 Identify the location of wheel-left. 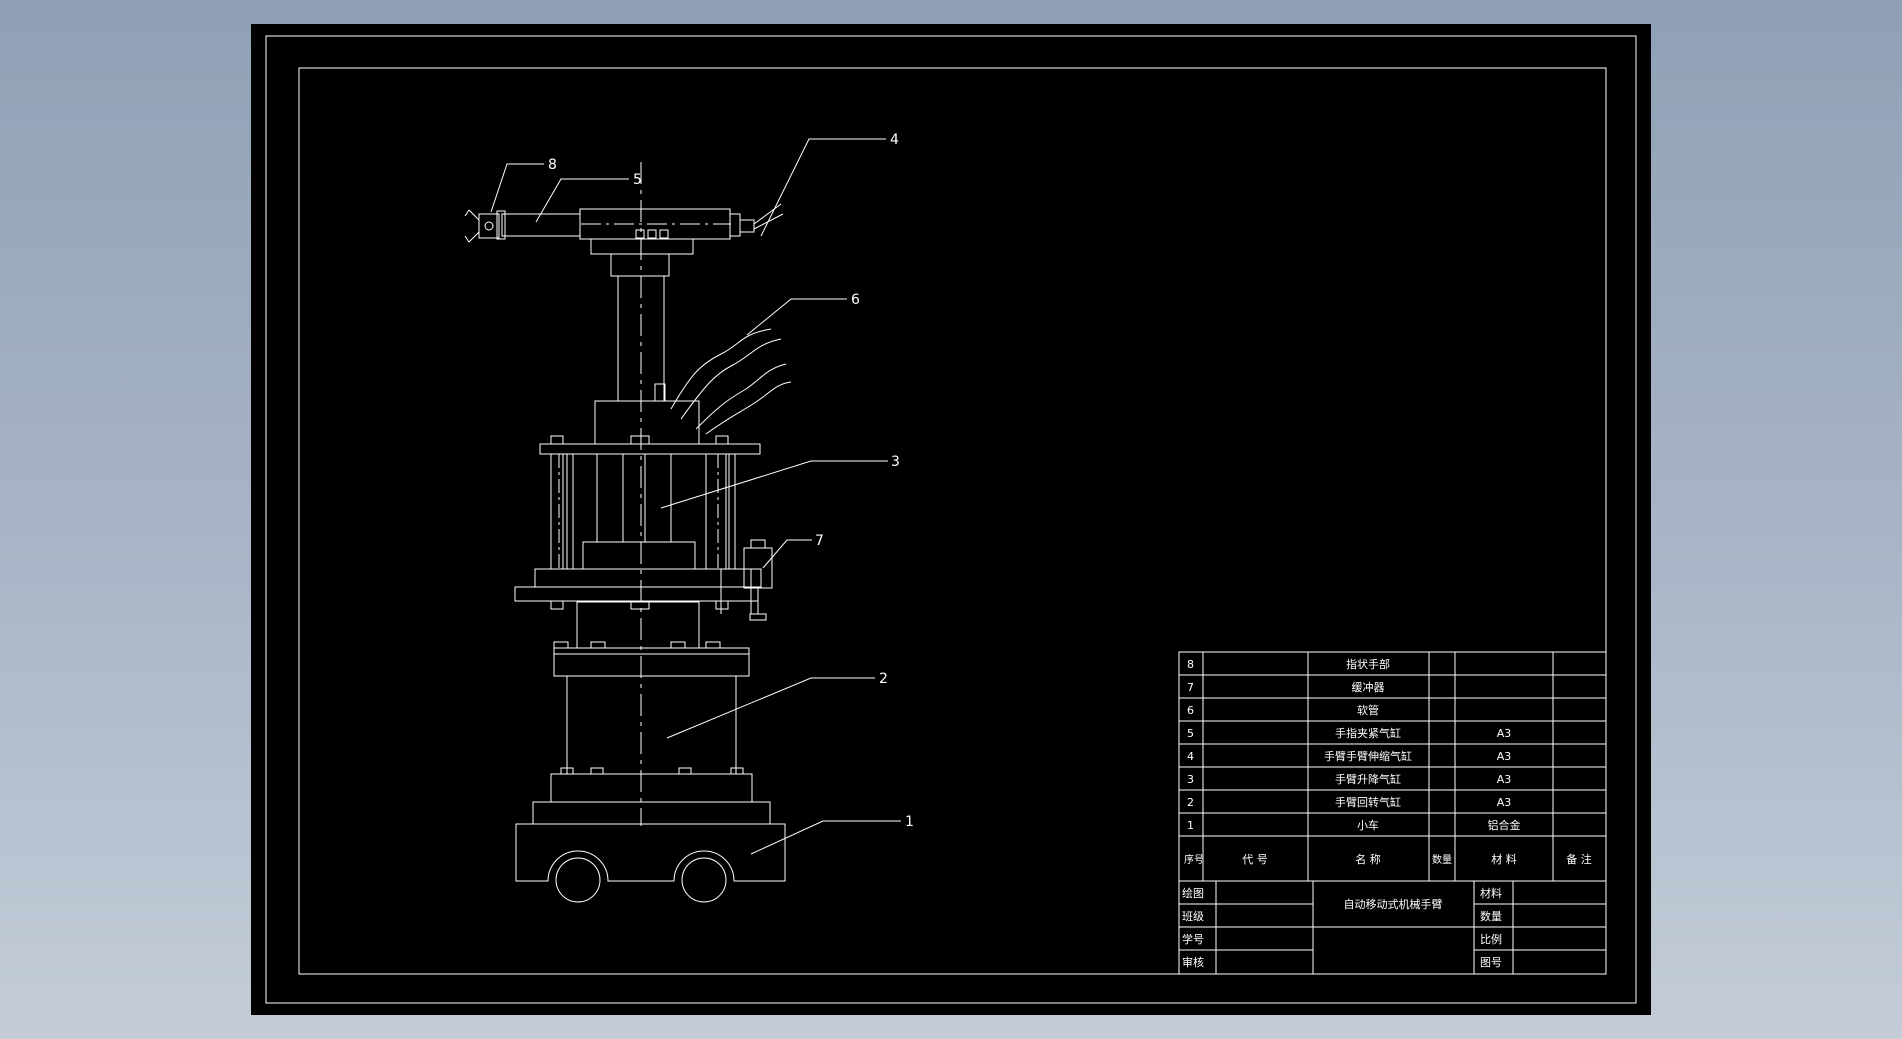
(578, 880).